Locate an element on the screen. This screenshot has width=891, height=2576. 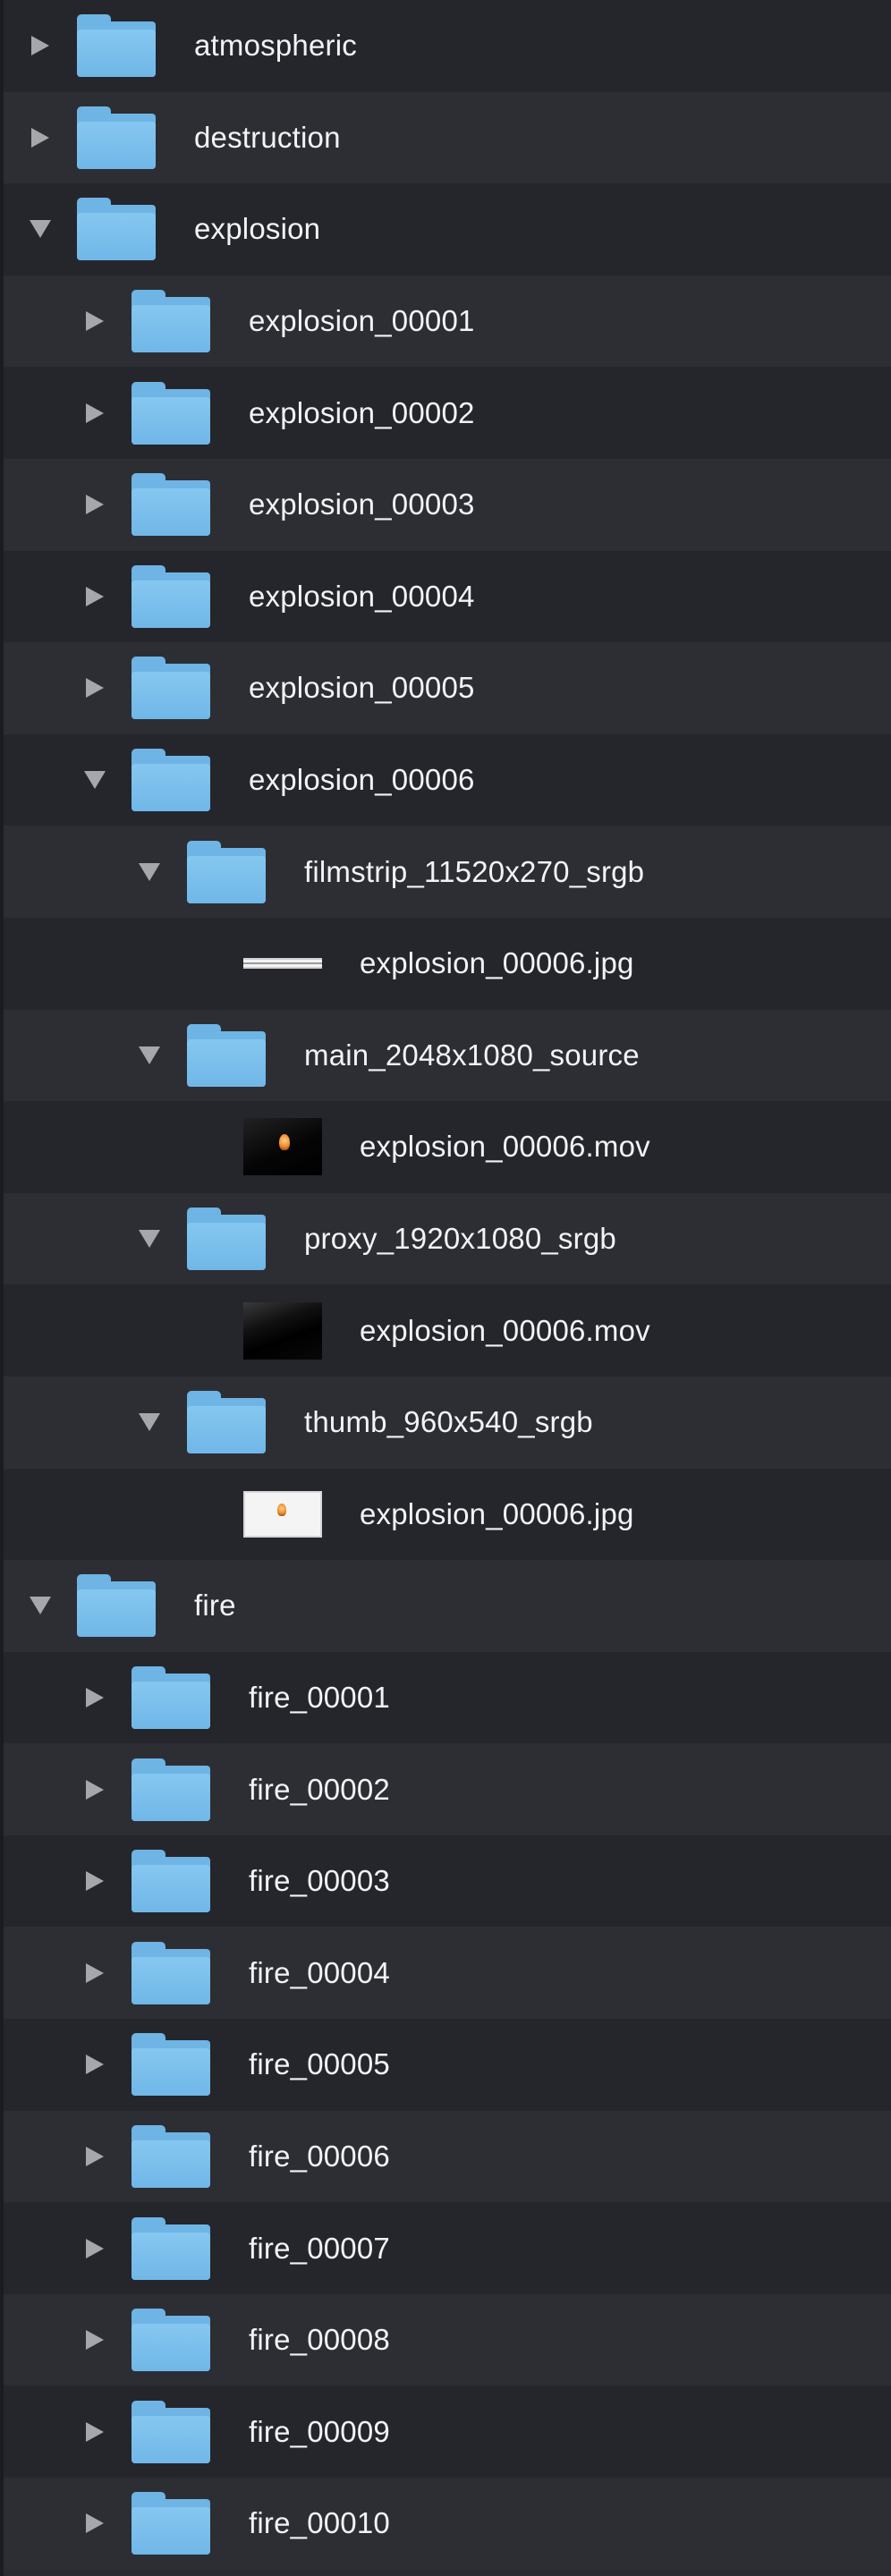
tree-row-fire-00001: fire_00001 is located at coordinates (447, 1697).